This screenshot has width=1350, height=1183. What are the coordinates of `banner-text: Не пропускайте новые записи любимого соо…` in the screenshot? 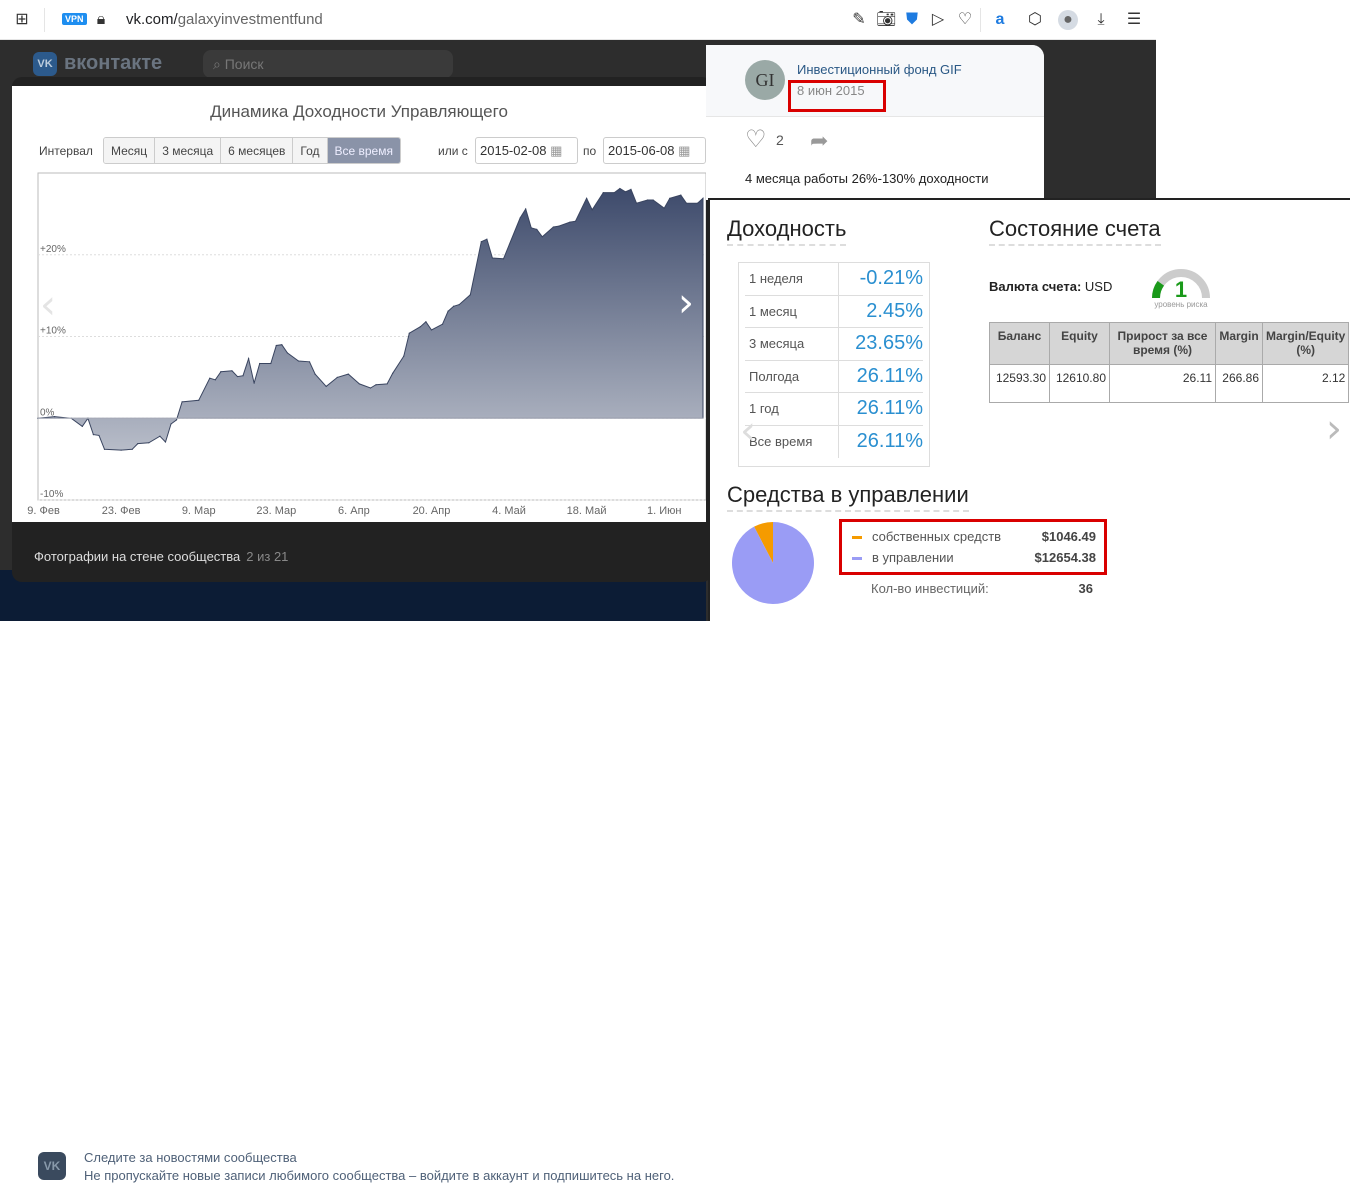 It's located at (379, 1175).